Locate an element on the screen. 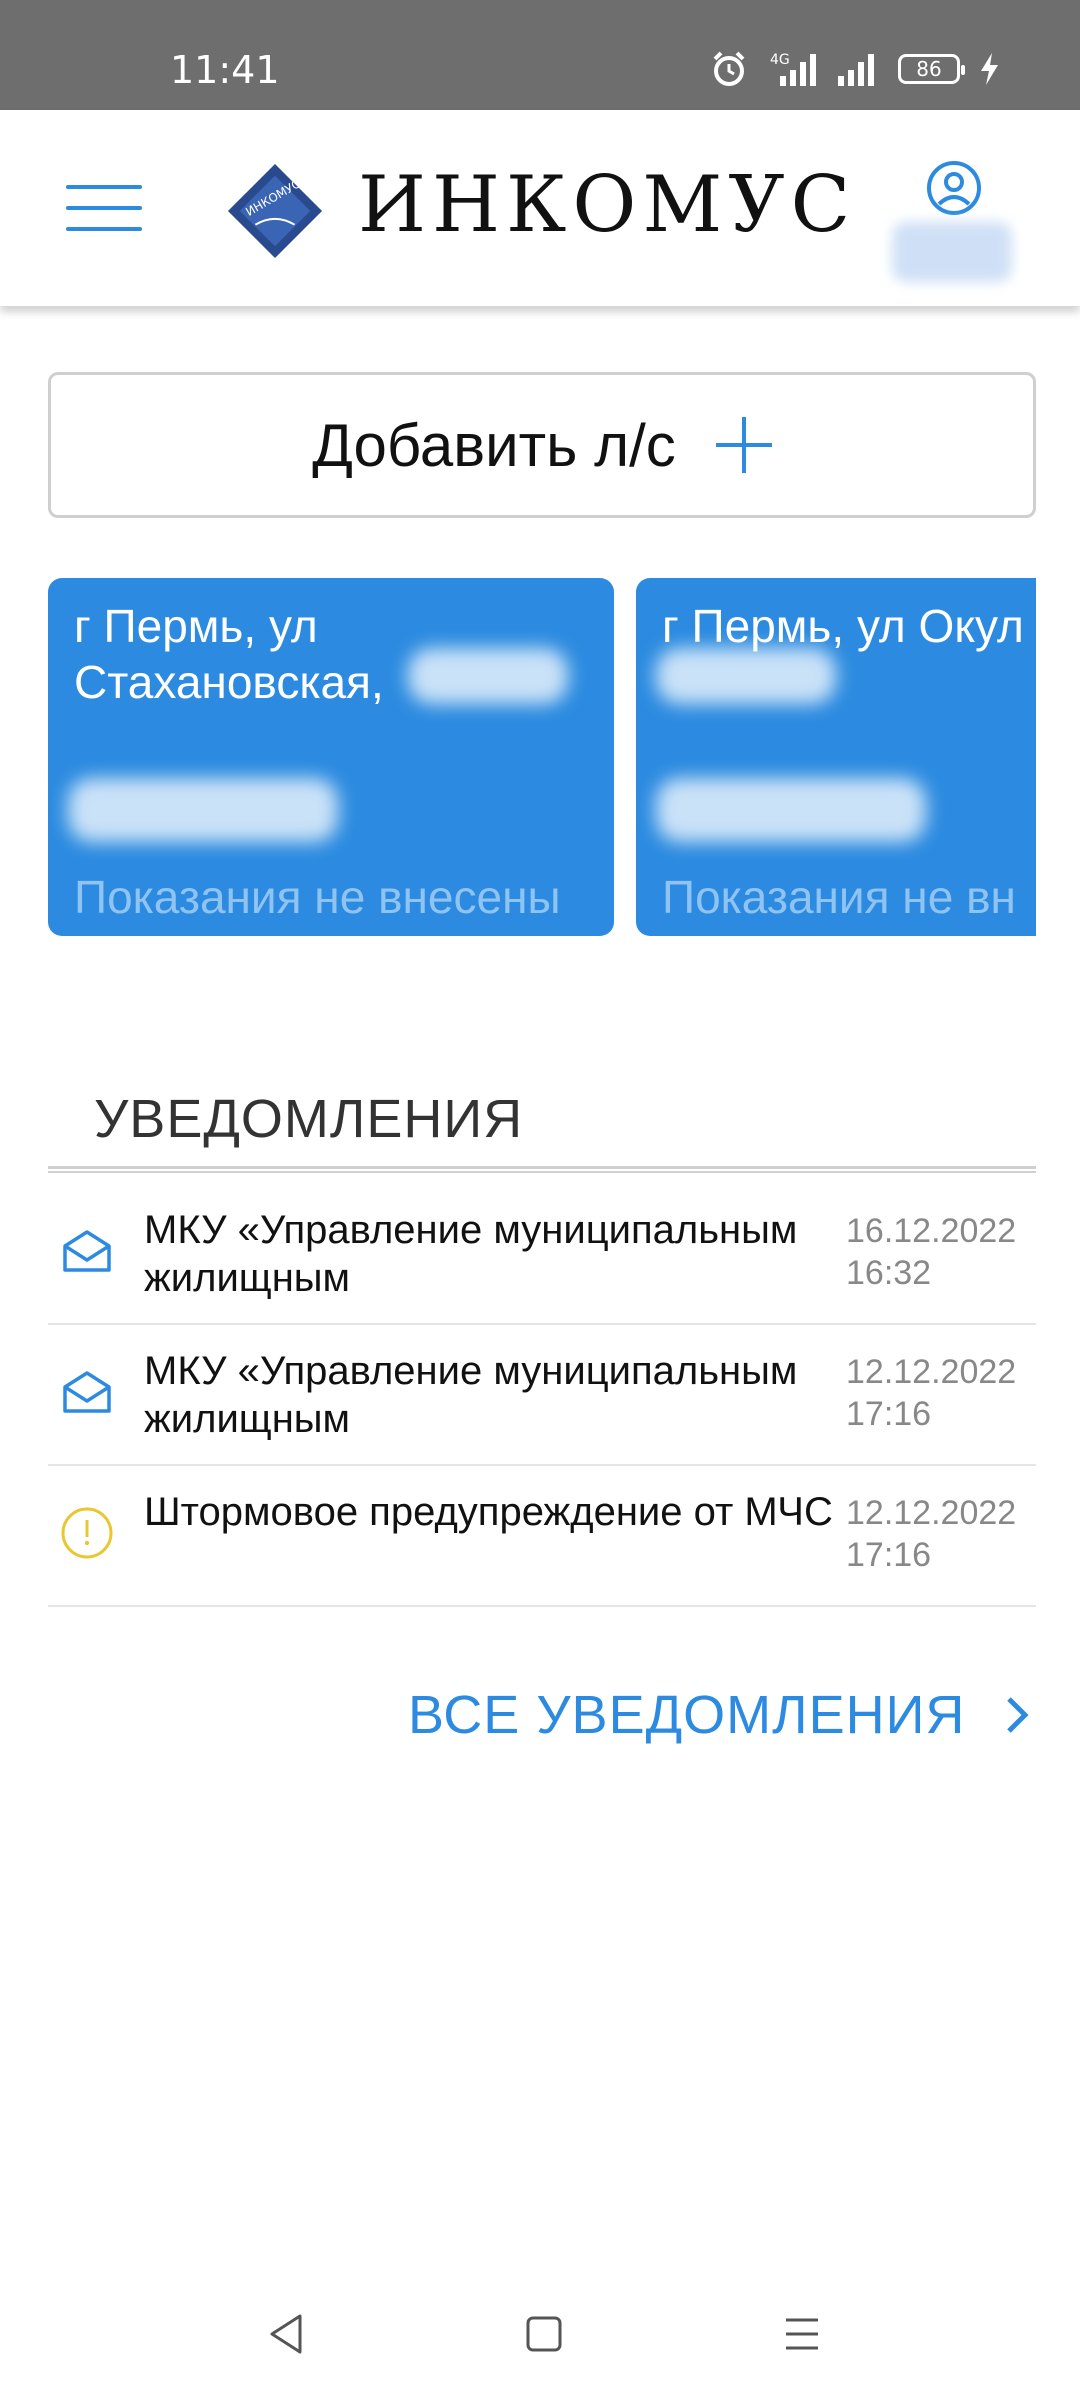 The width and height of the screenshot is (1080, 2400). profile-name-redacted is located at coordinates (952, 252).